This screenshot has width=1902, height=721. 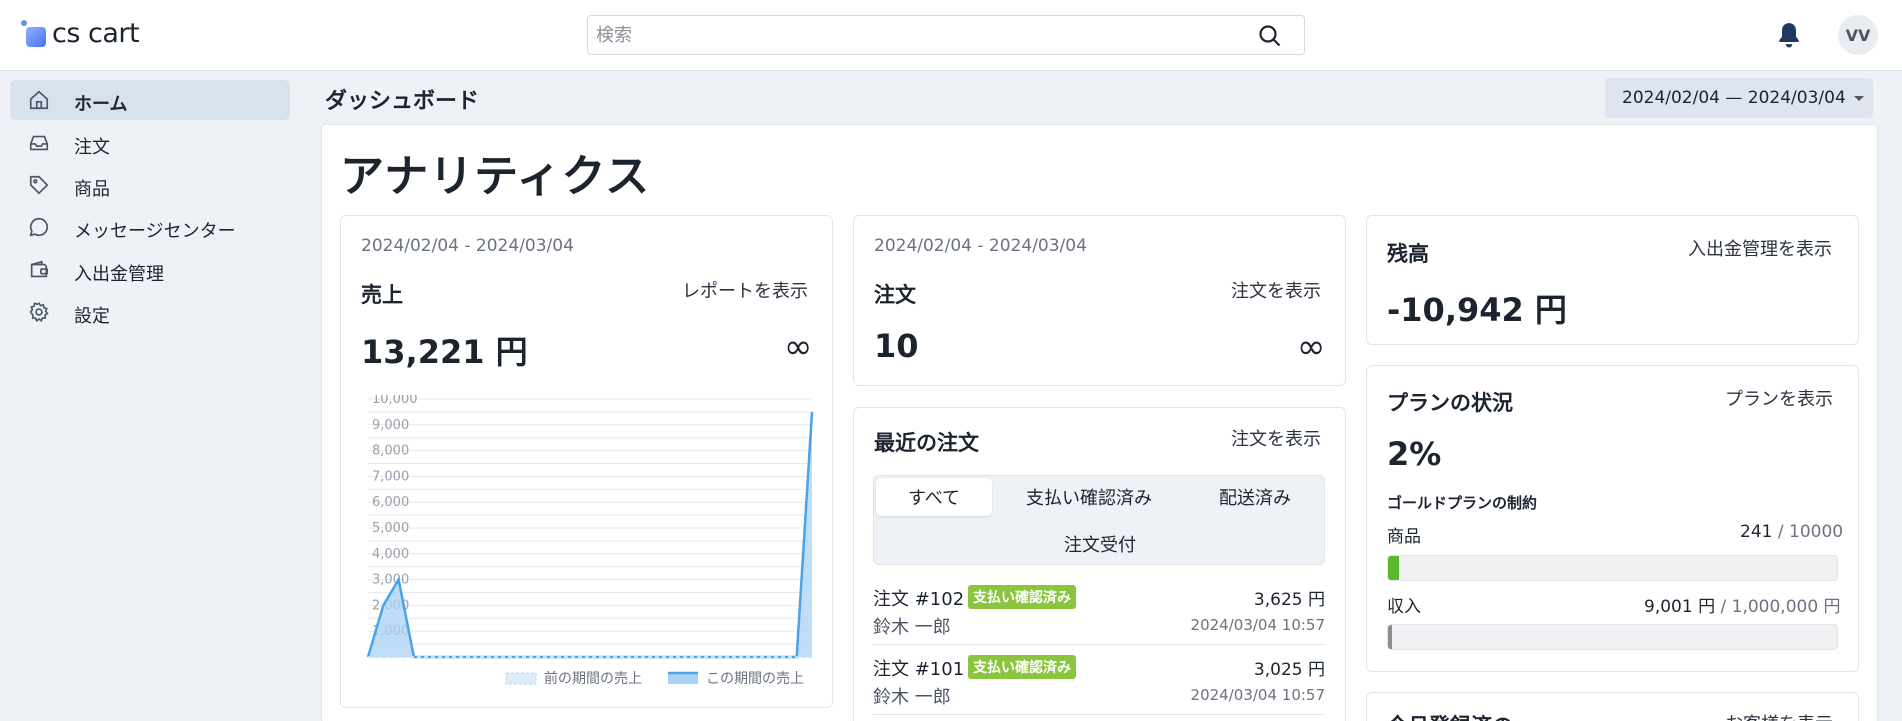 I want to click on inbox-icon, so click(x=39, y=143).